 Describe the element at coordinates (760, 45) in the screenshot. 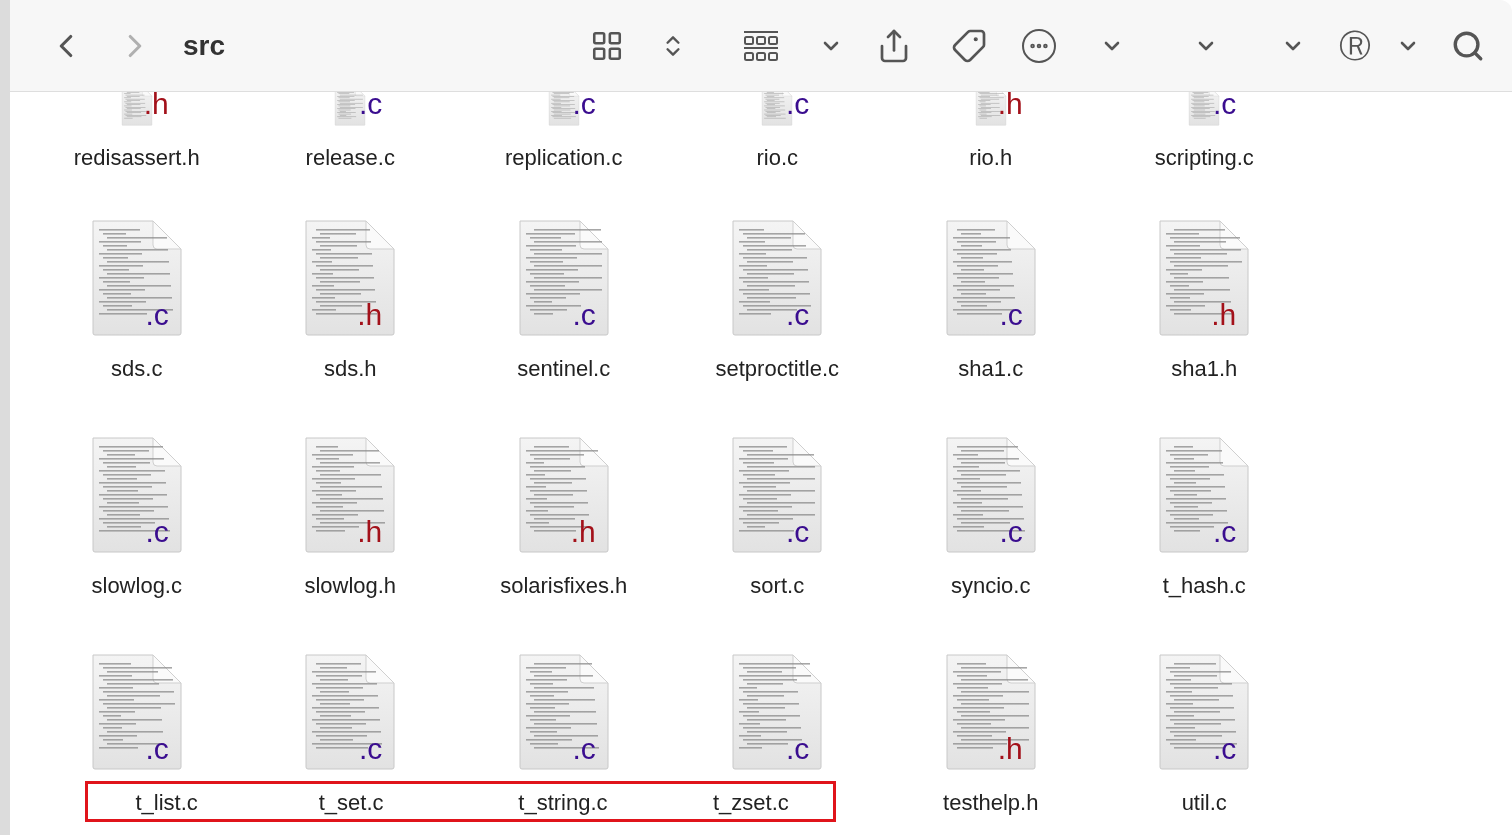

I see `group-view-icon` at that location.